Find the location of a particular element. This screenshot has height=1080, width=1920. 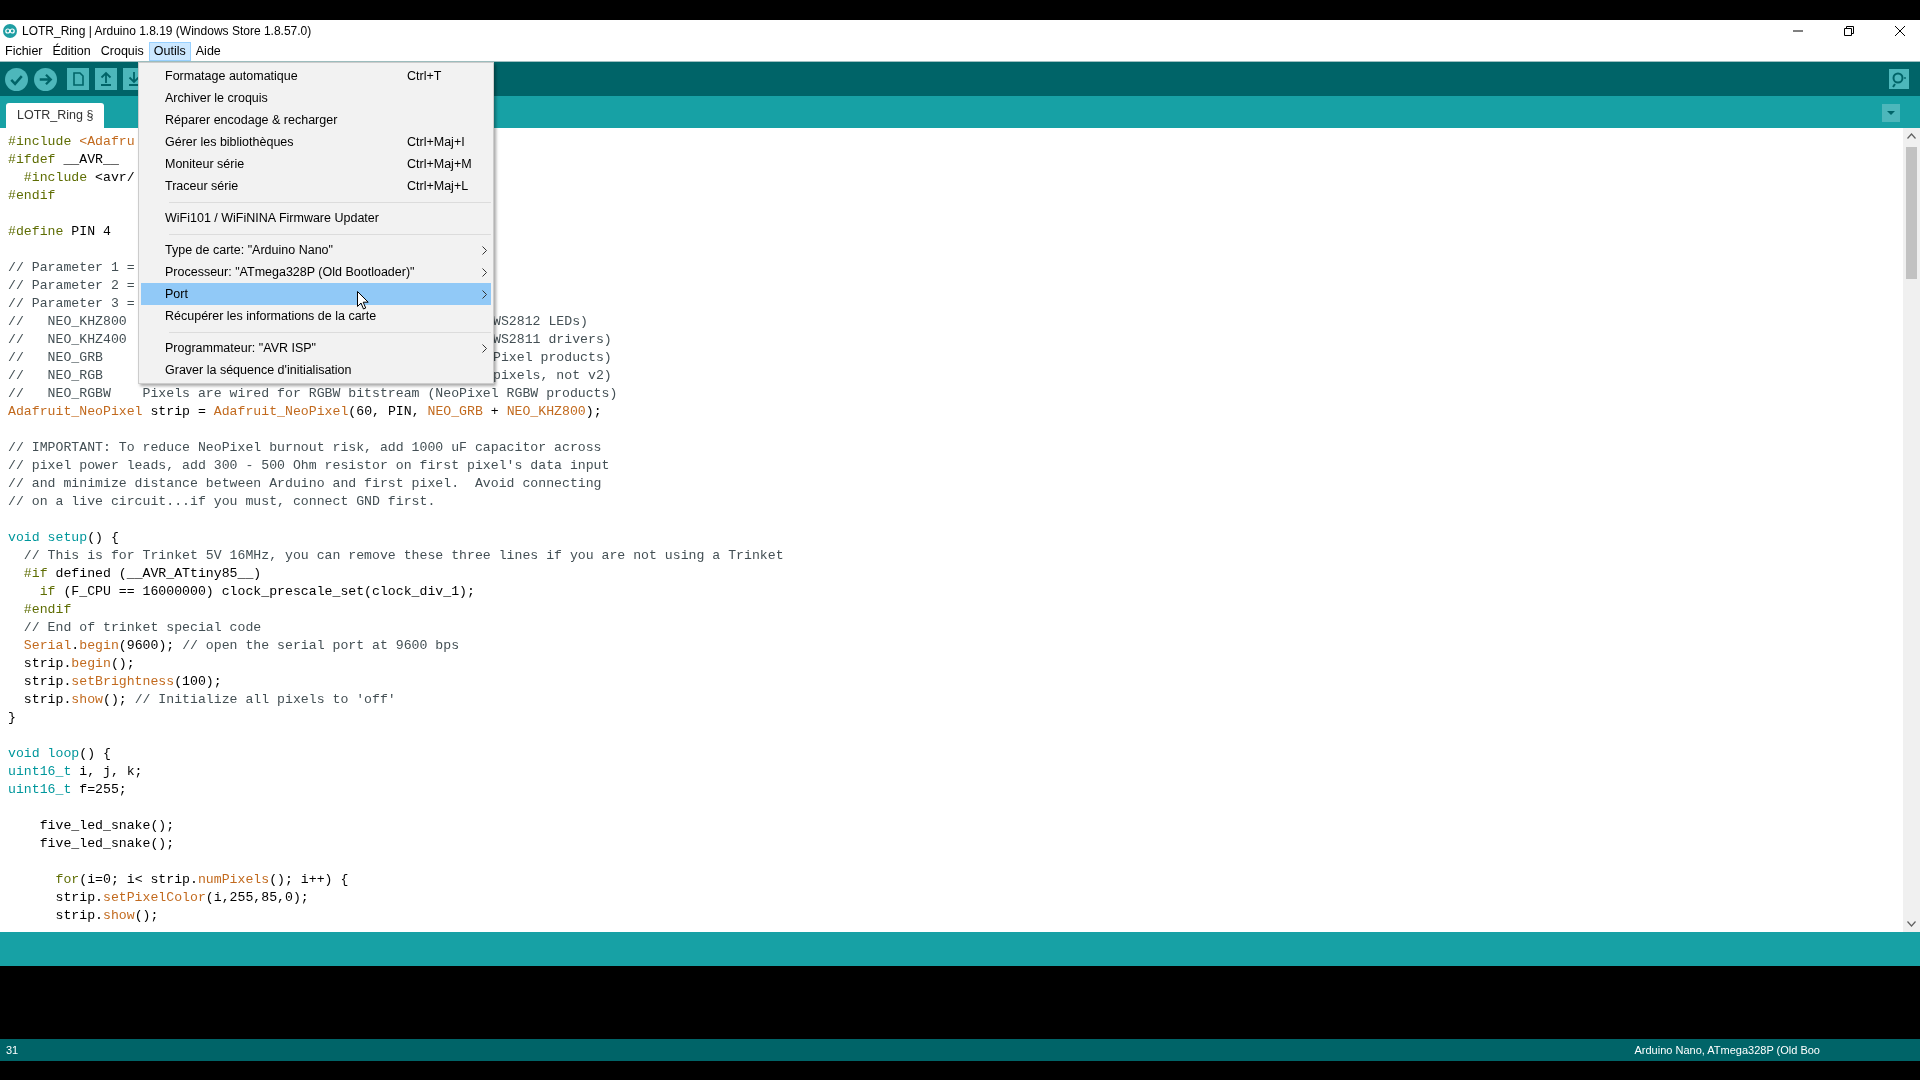

code-line: #if defined (__AVR_ATtiny85__) is located at coordinates (142, 574).